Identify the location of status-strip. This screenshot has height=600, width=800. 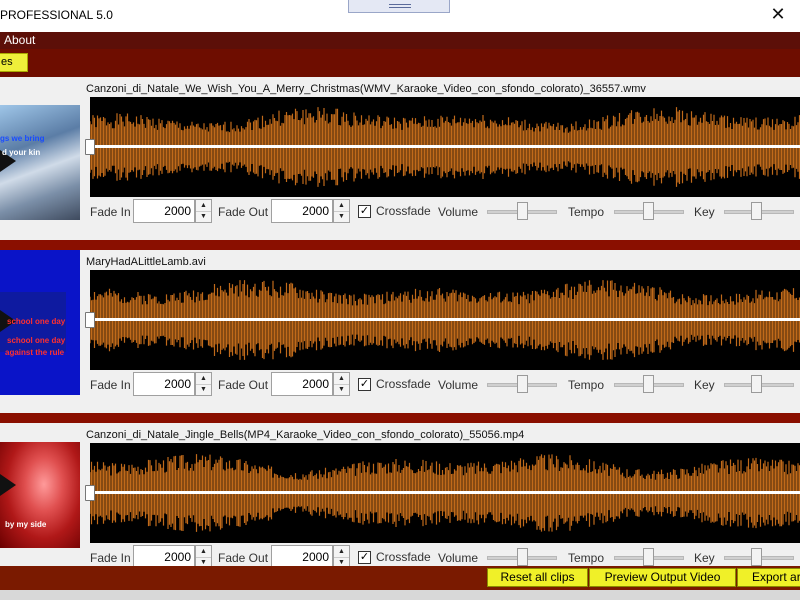
(400, 595).